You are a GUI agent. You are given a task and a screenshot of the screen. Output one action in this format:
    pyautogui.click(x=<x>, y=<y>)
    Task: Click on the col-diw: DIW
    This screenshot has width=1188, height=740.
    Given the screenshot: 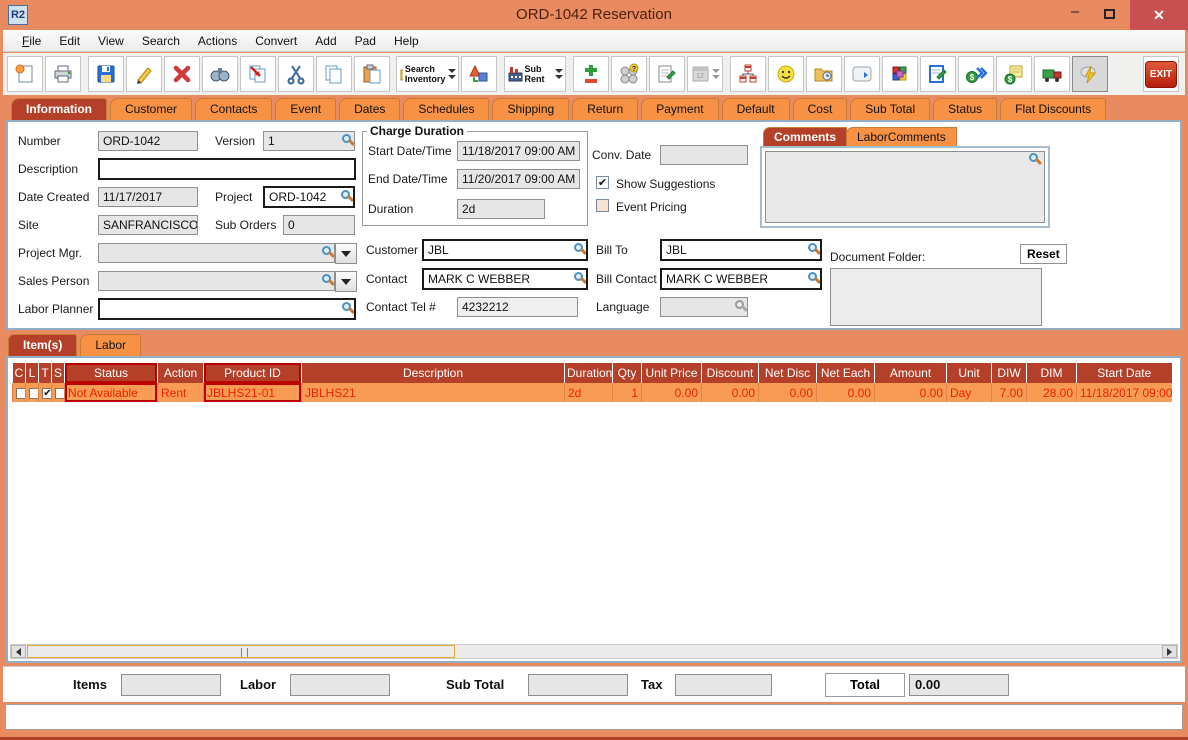 What is the action you would take?
    pyautogui.click(x=1009, y=373)
    